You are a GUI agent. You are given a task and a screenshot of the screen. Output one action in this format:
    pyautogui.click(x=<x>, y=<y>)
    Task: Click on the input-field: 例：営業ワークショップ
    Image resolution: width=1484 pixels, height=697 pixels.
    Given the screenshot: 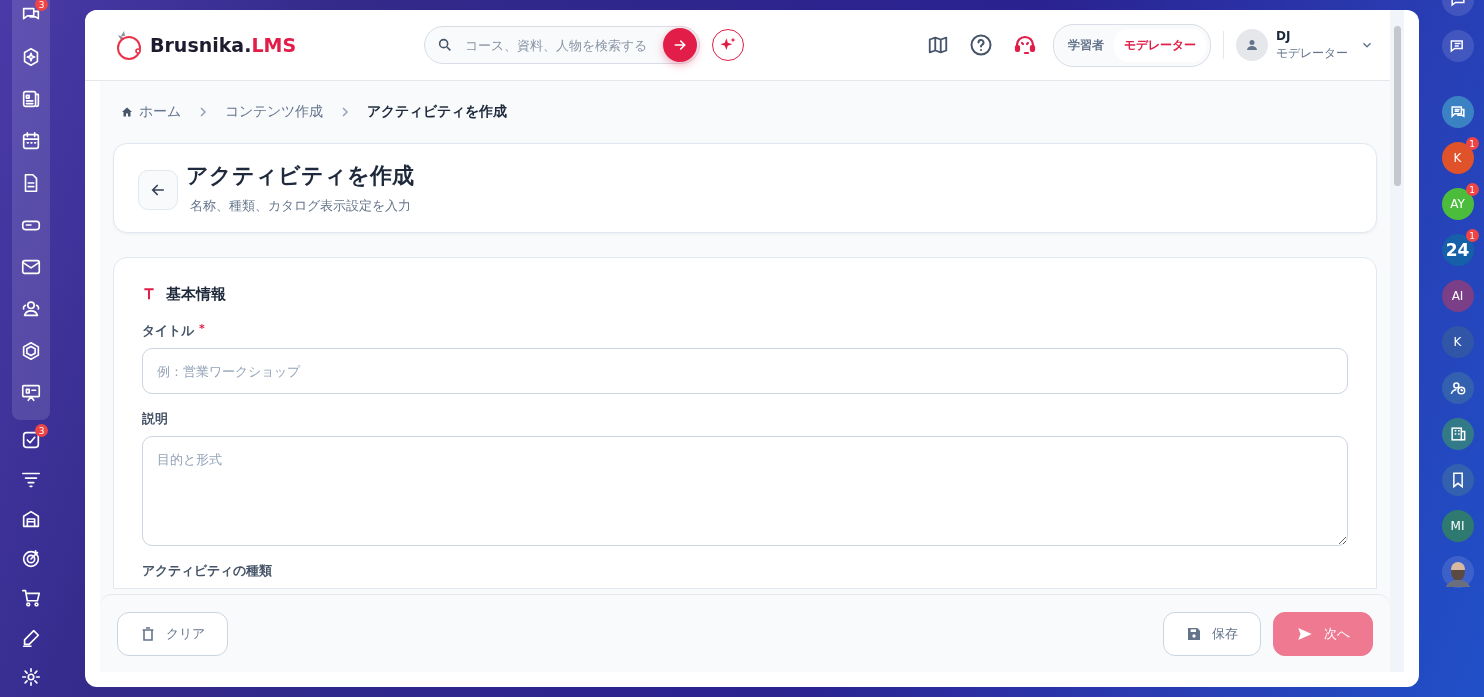 What is the action you would take?
    pyautogui.click(x=745, y=371)
    